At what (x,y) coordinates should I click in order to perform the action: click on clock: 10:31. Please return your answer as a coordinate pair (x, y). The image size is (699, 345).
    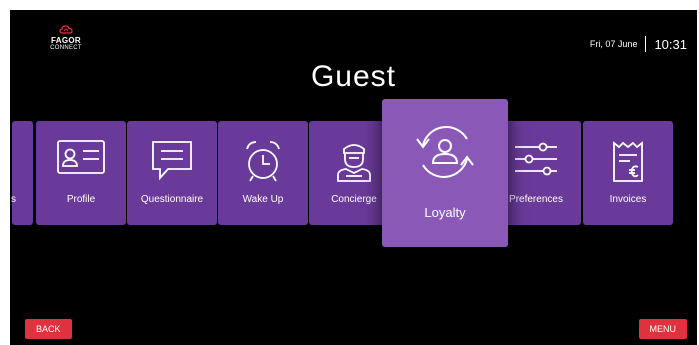
    Looking at the image, I should click on (670, 44).